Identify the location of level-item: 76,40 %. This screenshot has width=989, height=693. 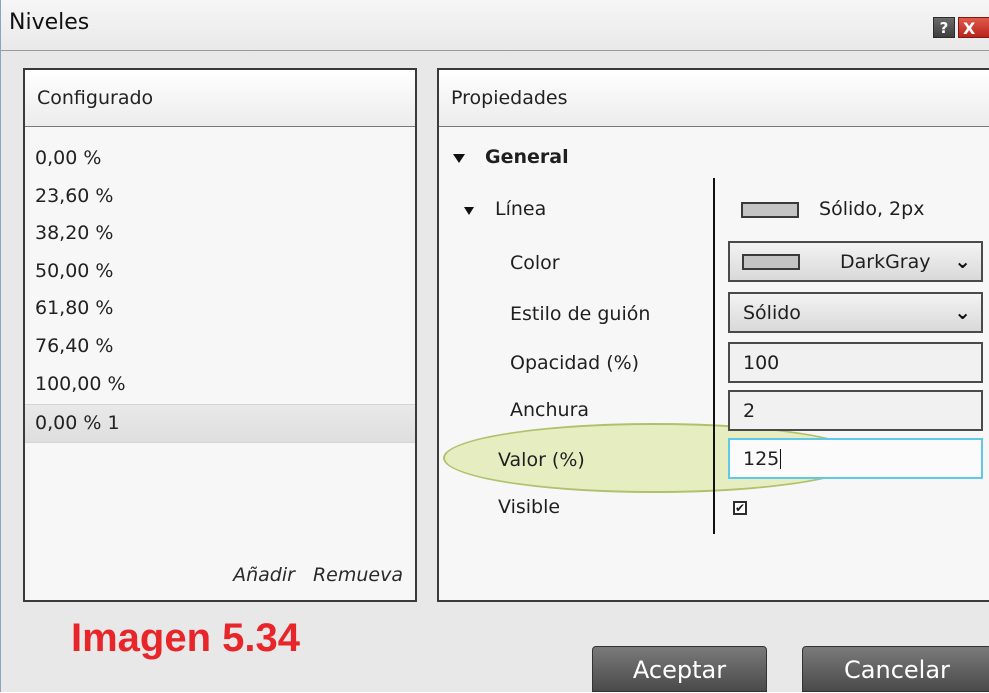
(220, 346).